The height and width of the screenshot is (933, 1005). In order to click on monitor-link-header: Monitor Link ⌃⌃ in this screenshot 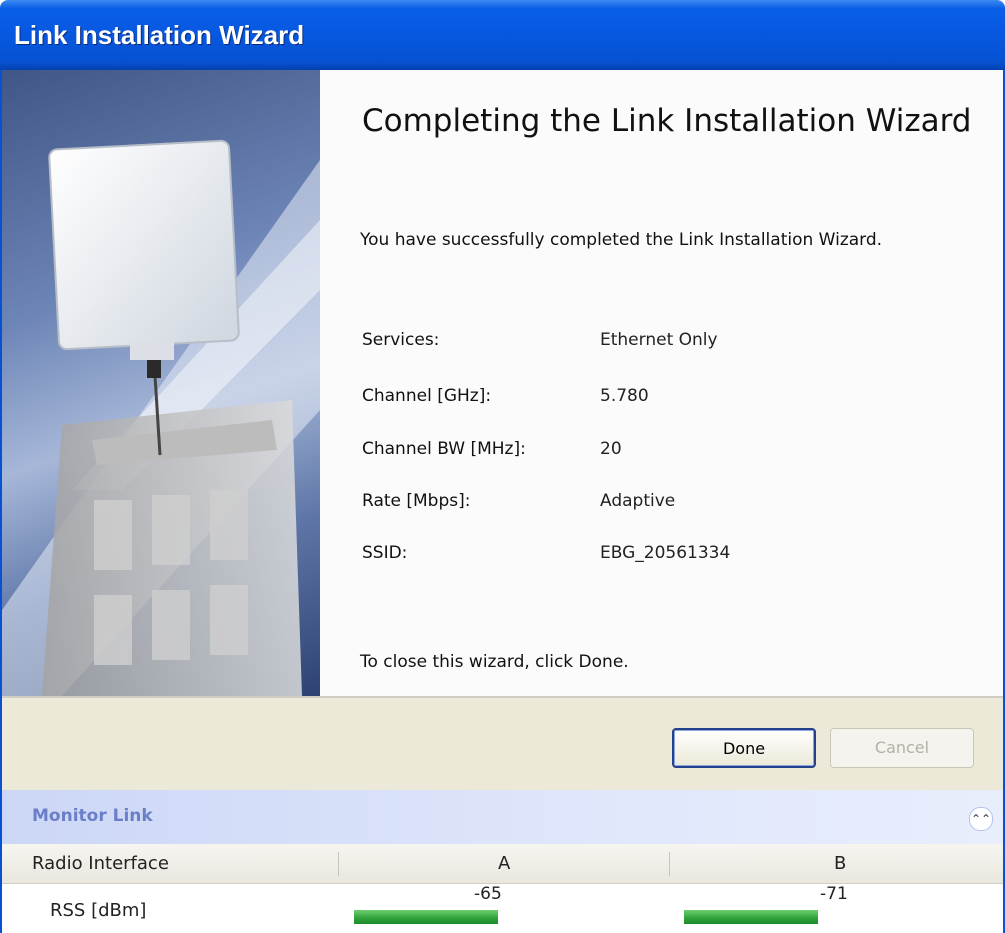, I will do `click(502, 817)`.